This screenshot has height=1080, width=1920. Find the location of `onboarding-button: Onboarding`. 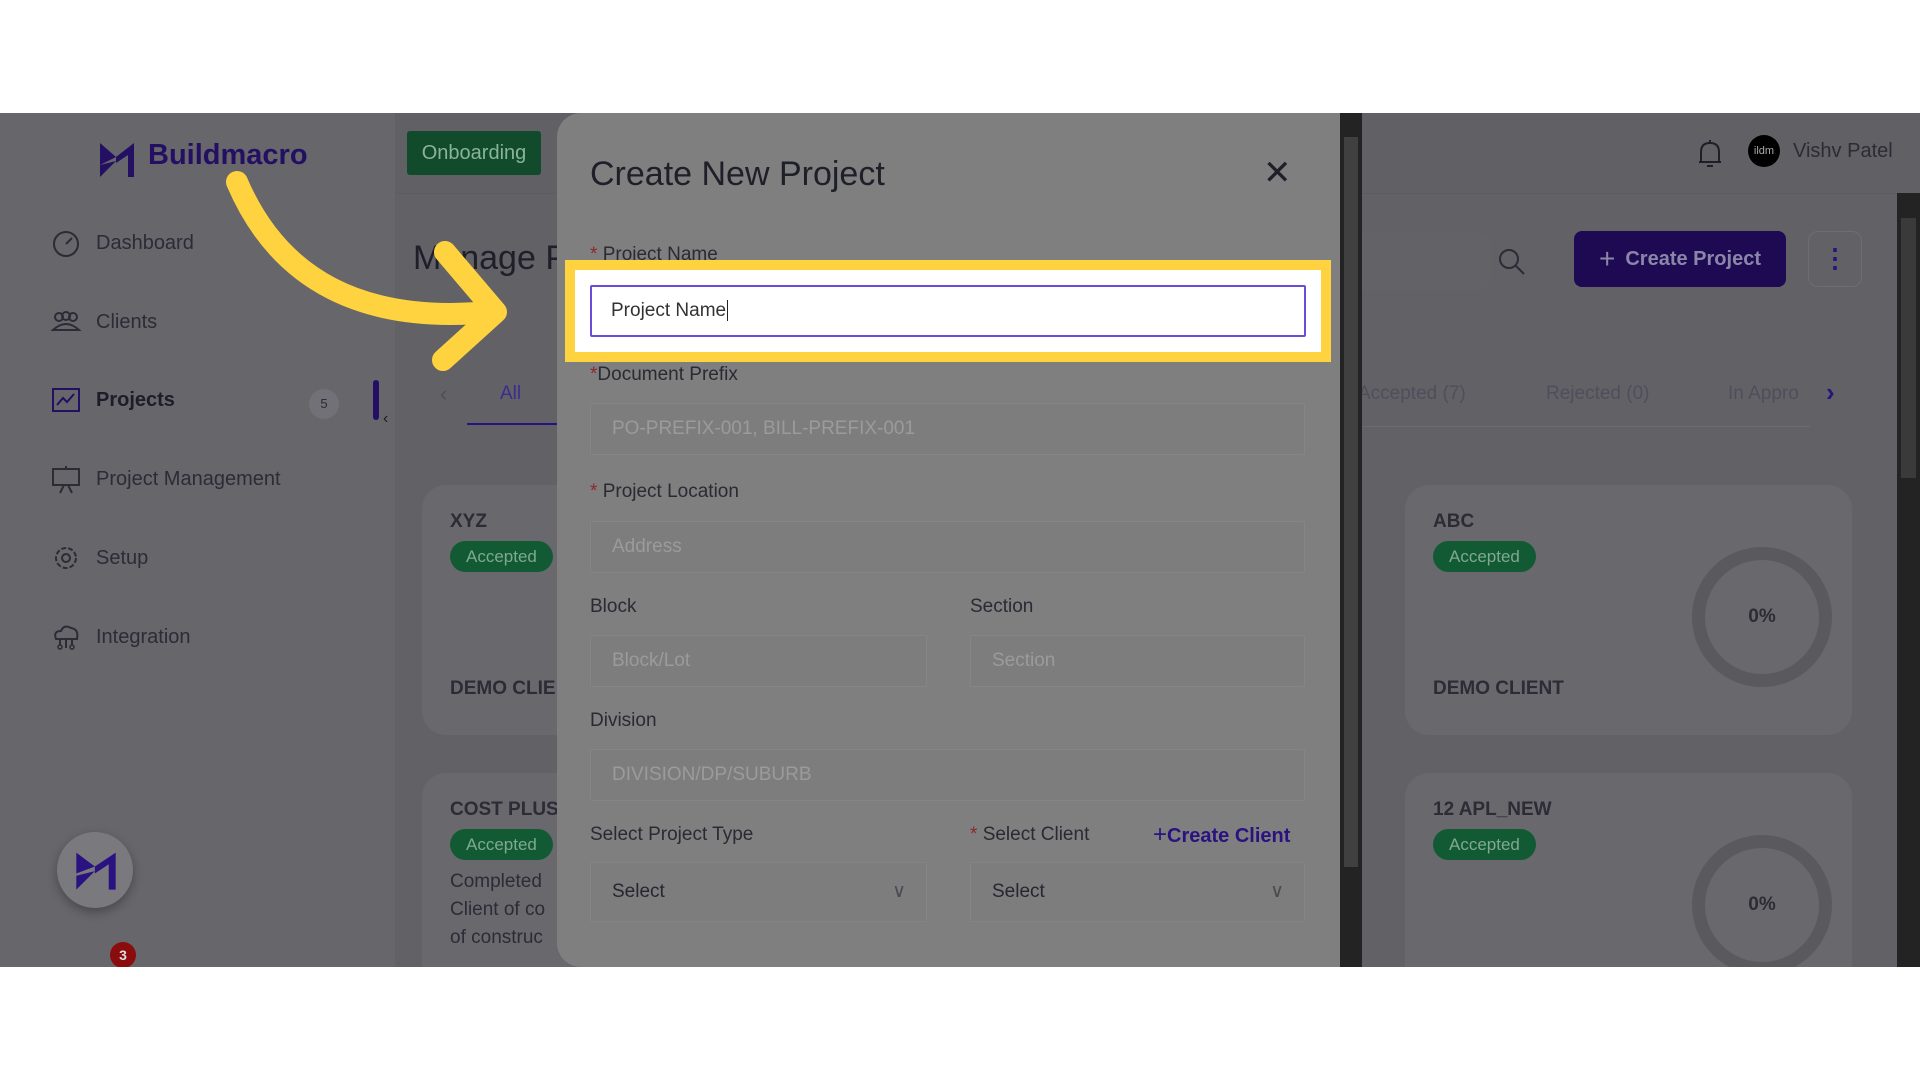

onboarding-button: Onboarding is located at coordinates (474, 153).